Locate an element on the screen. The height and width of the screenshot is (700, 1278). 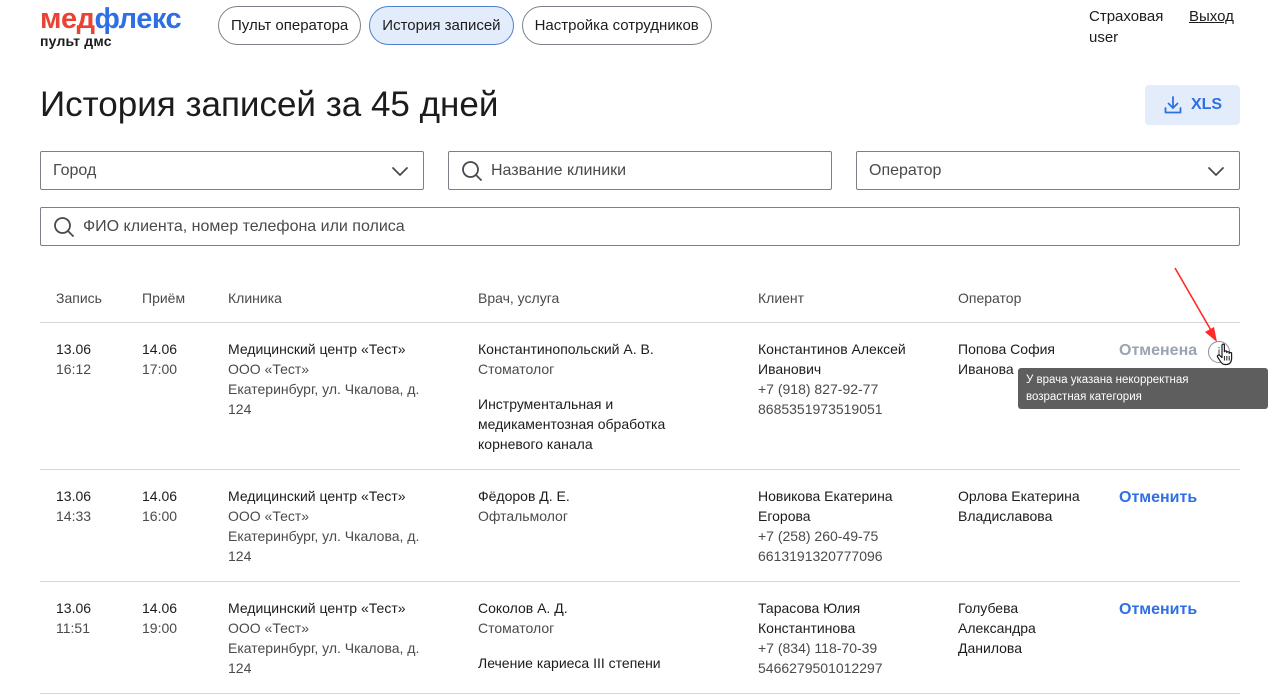
hand-cursor-icon is located at coordinates (1224, 354).